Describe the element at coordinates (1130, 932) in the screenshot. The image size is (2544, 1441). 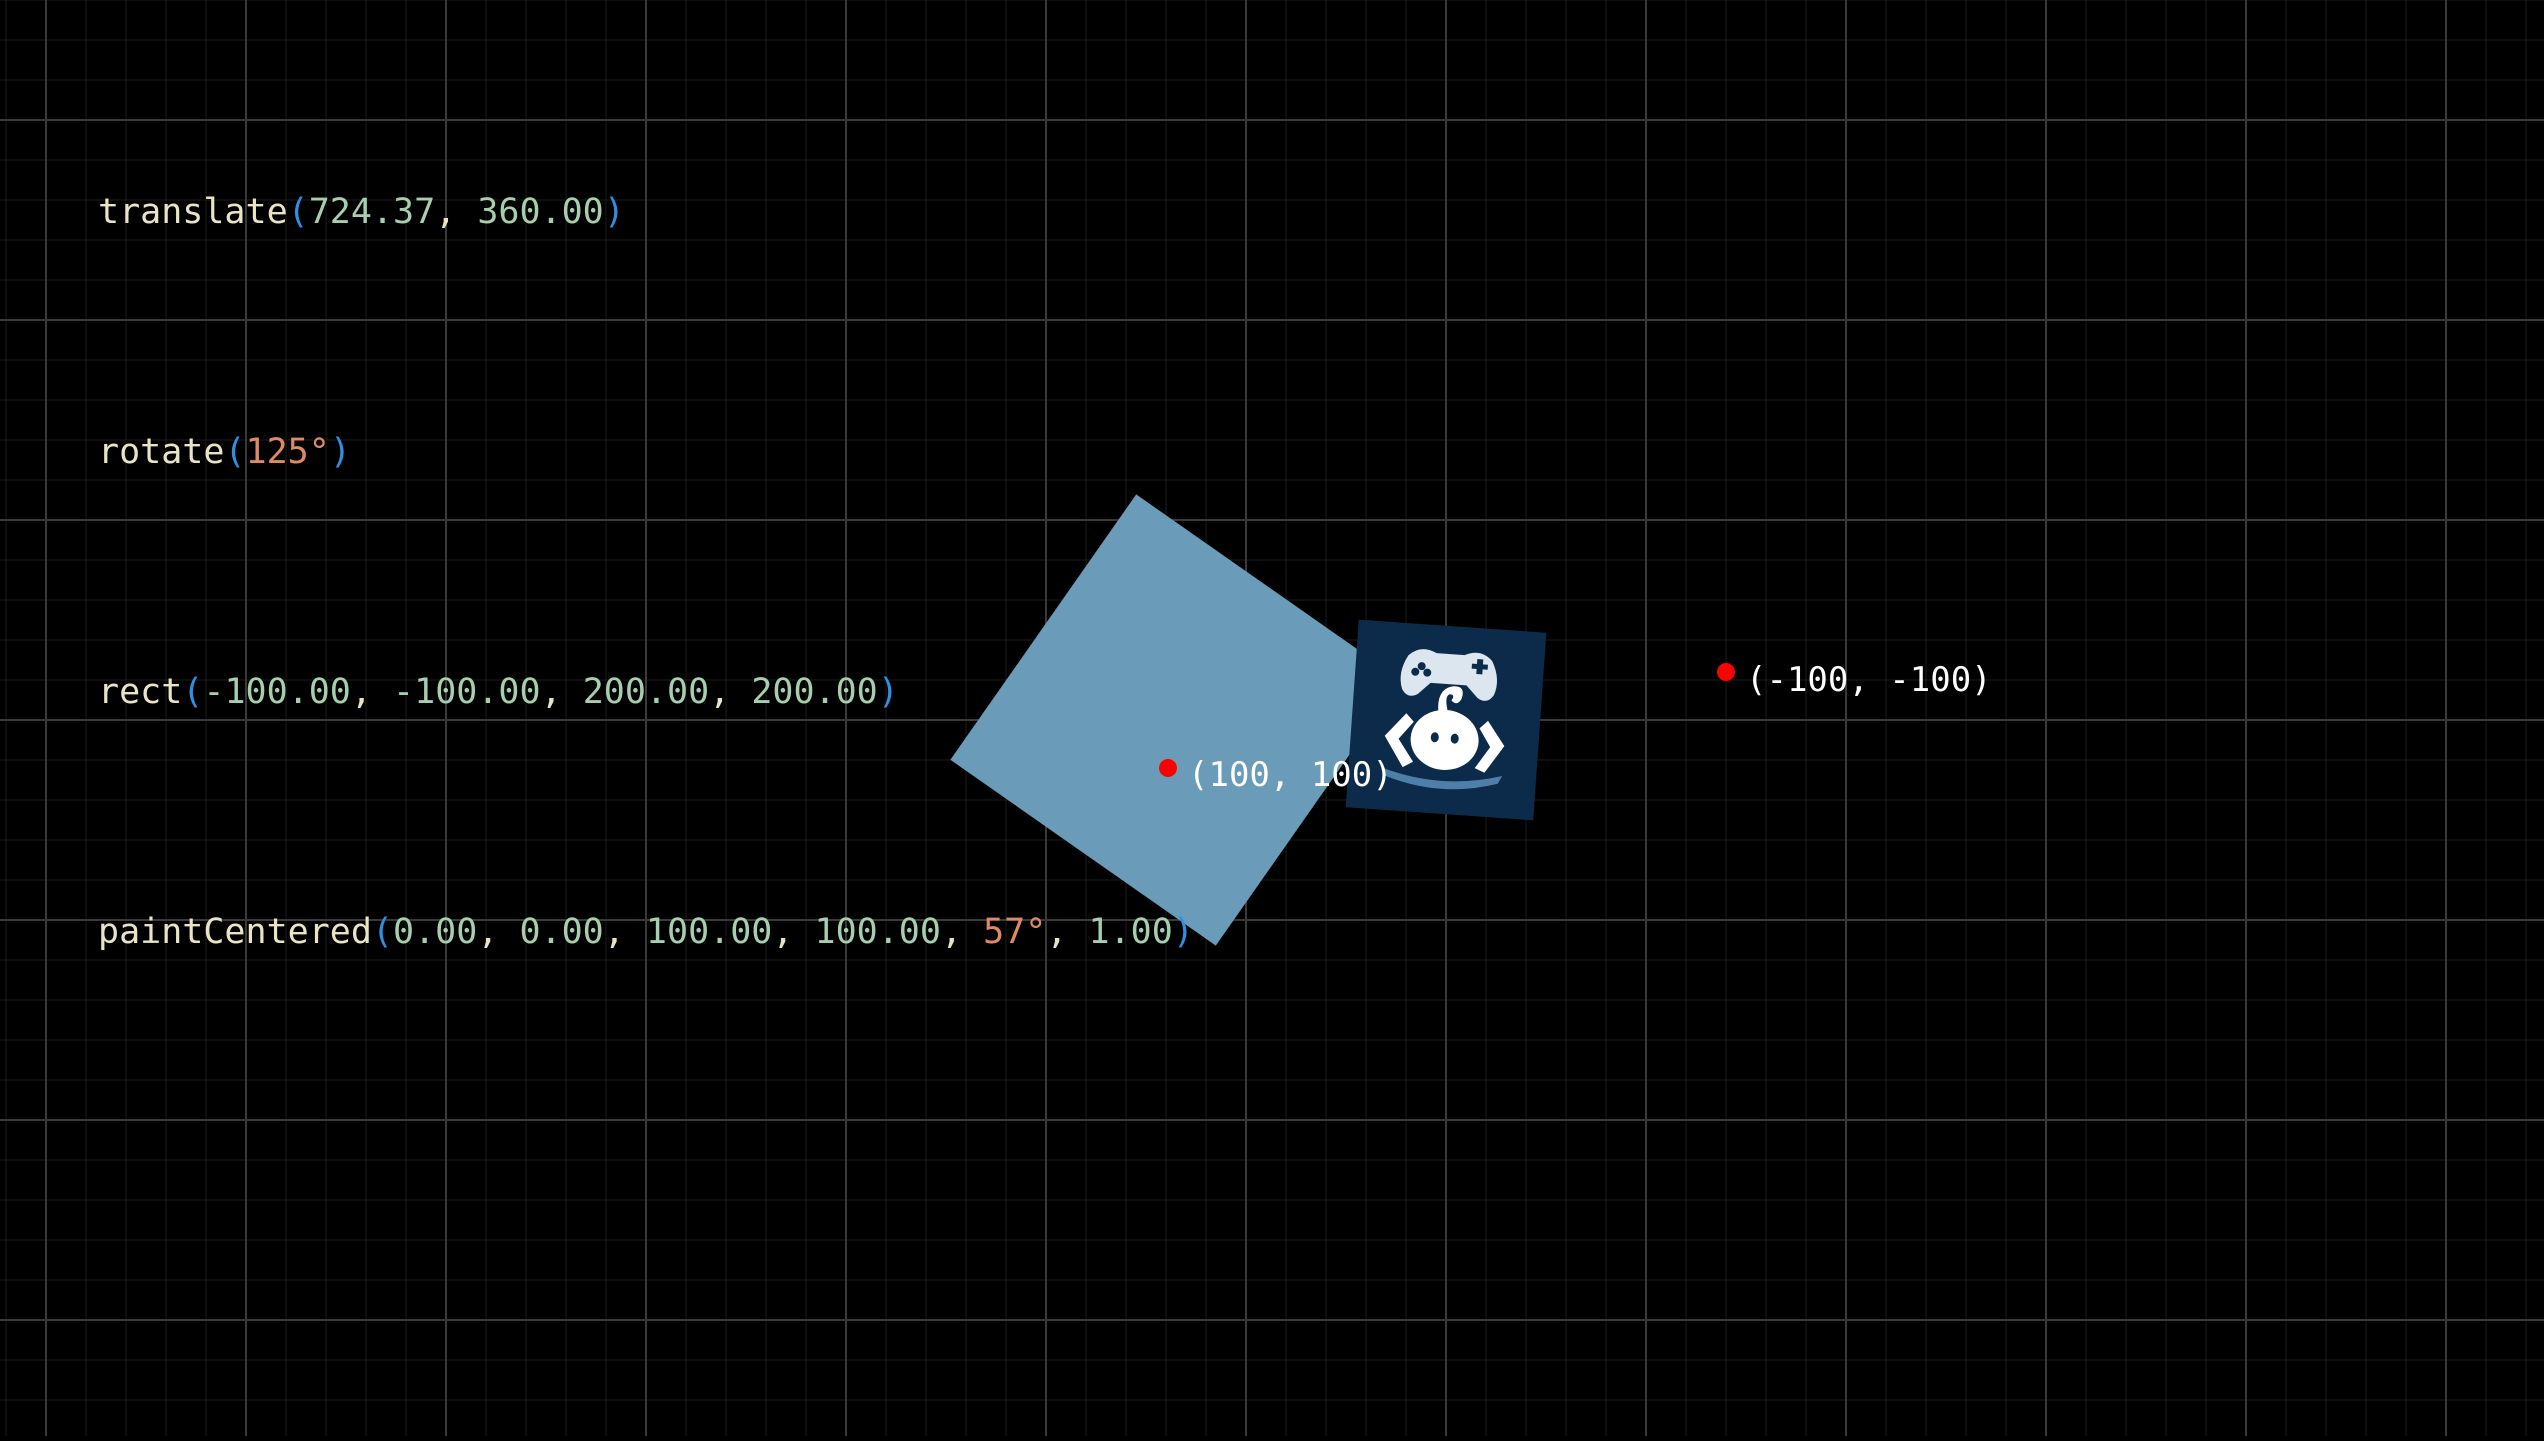
I see `paint-scale: 1.00` at that location.